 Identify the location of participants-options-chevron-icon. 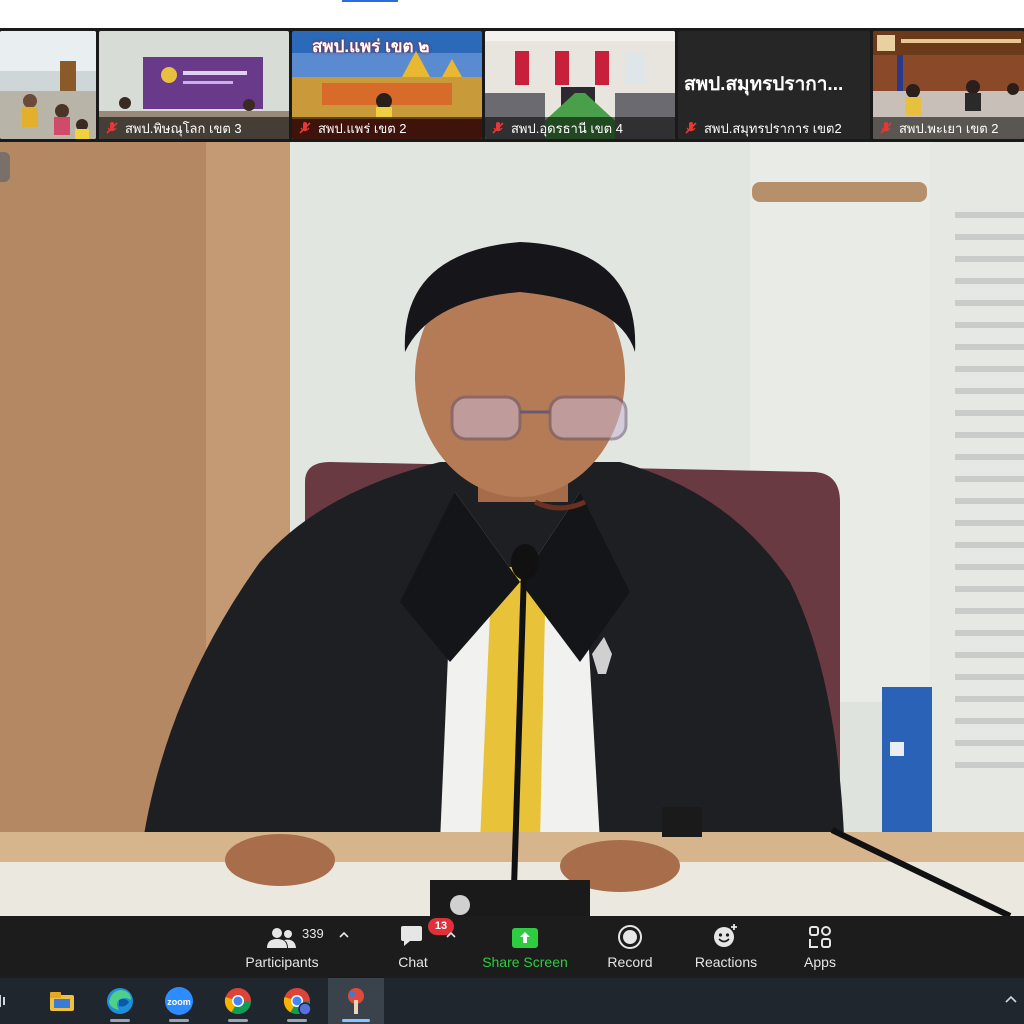
(344, 935).